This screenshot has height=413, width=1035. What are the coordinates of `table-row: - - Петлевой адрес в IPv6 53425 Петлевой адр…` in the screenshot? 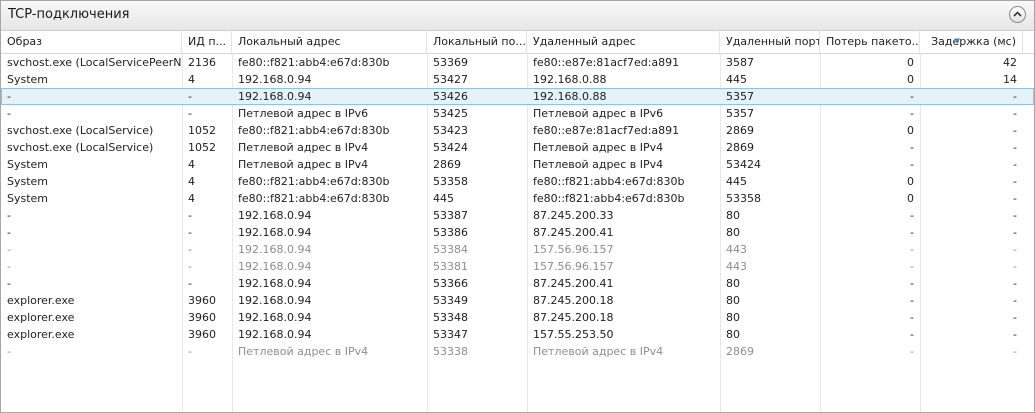 It's located at (517, 113).